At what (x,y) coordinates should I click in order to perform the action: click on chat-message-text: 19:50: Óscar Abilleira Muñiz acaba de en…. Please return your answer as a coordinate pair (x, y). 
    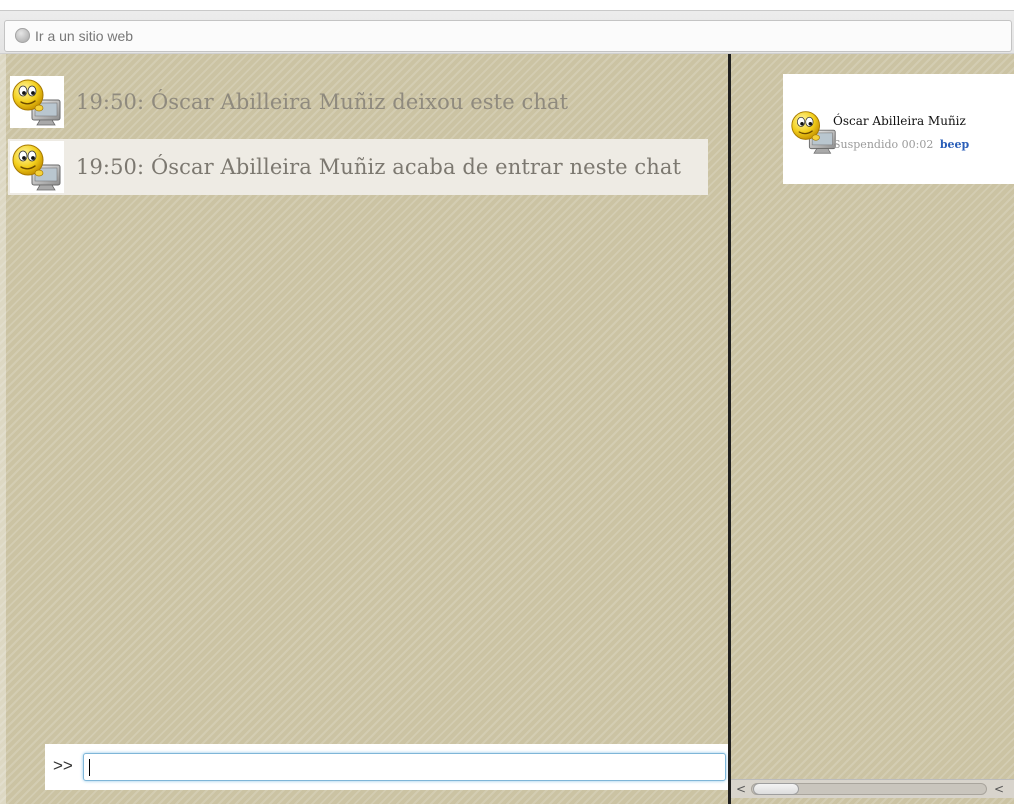
    Looking at the image, I should click on (379, 167).